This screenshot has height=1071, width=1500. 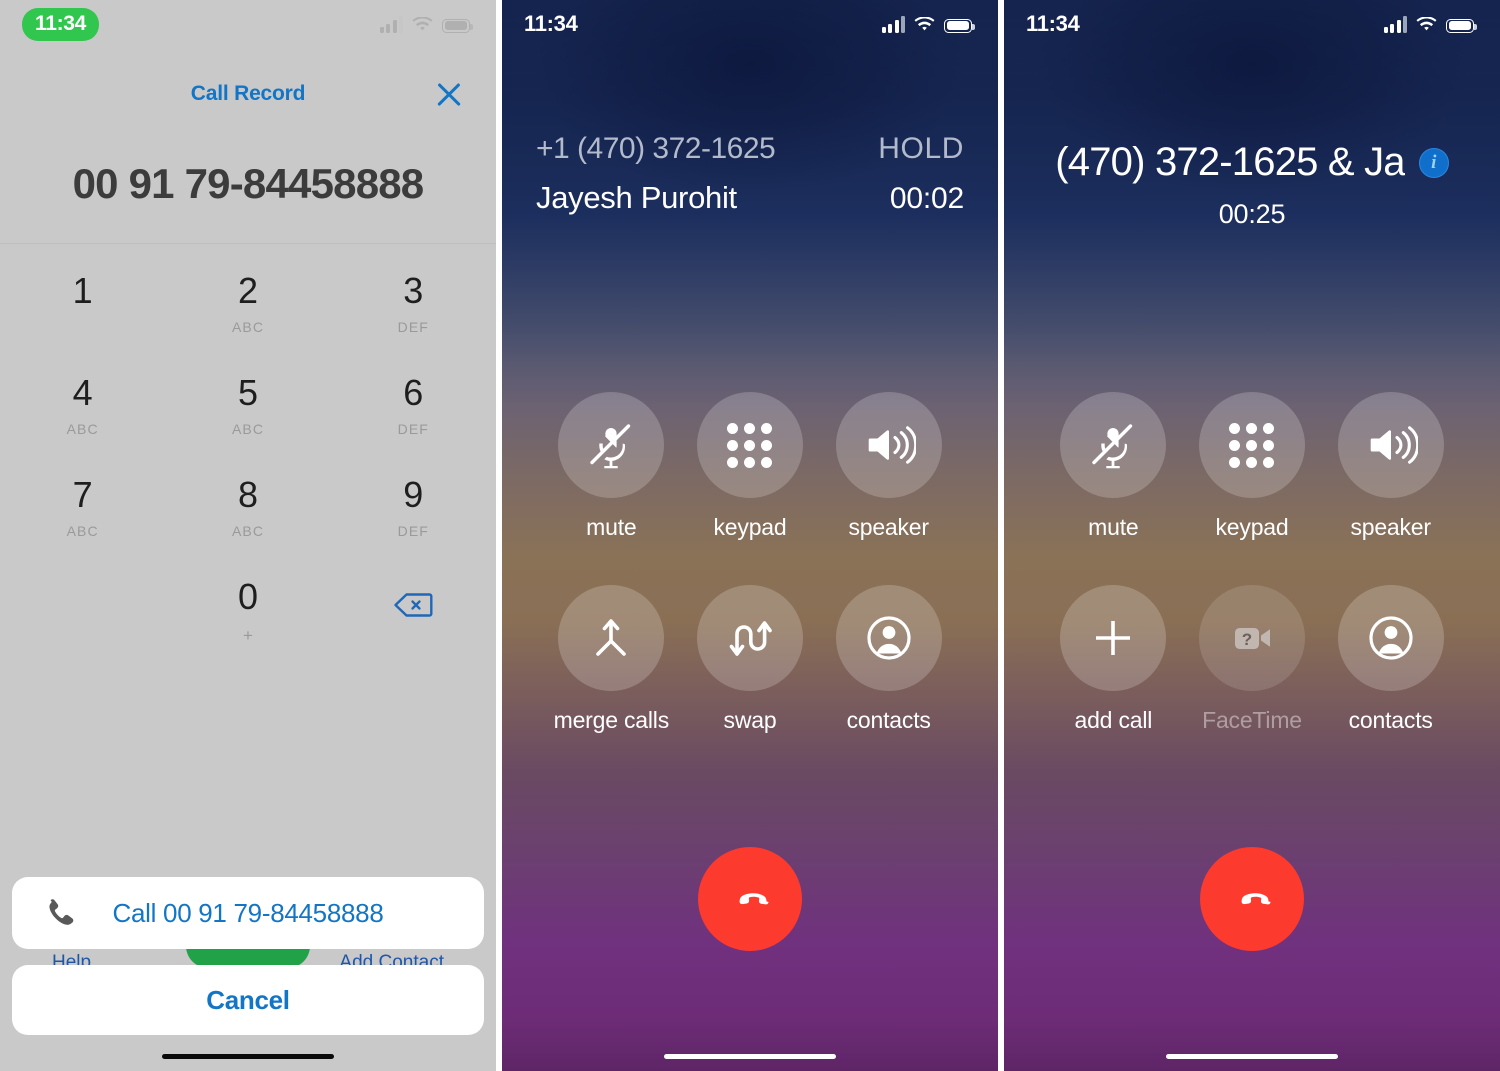 I want to click on keypad-row: 7 ABC 8 ABC 9 DEF, so click(x=248, y=517).